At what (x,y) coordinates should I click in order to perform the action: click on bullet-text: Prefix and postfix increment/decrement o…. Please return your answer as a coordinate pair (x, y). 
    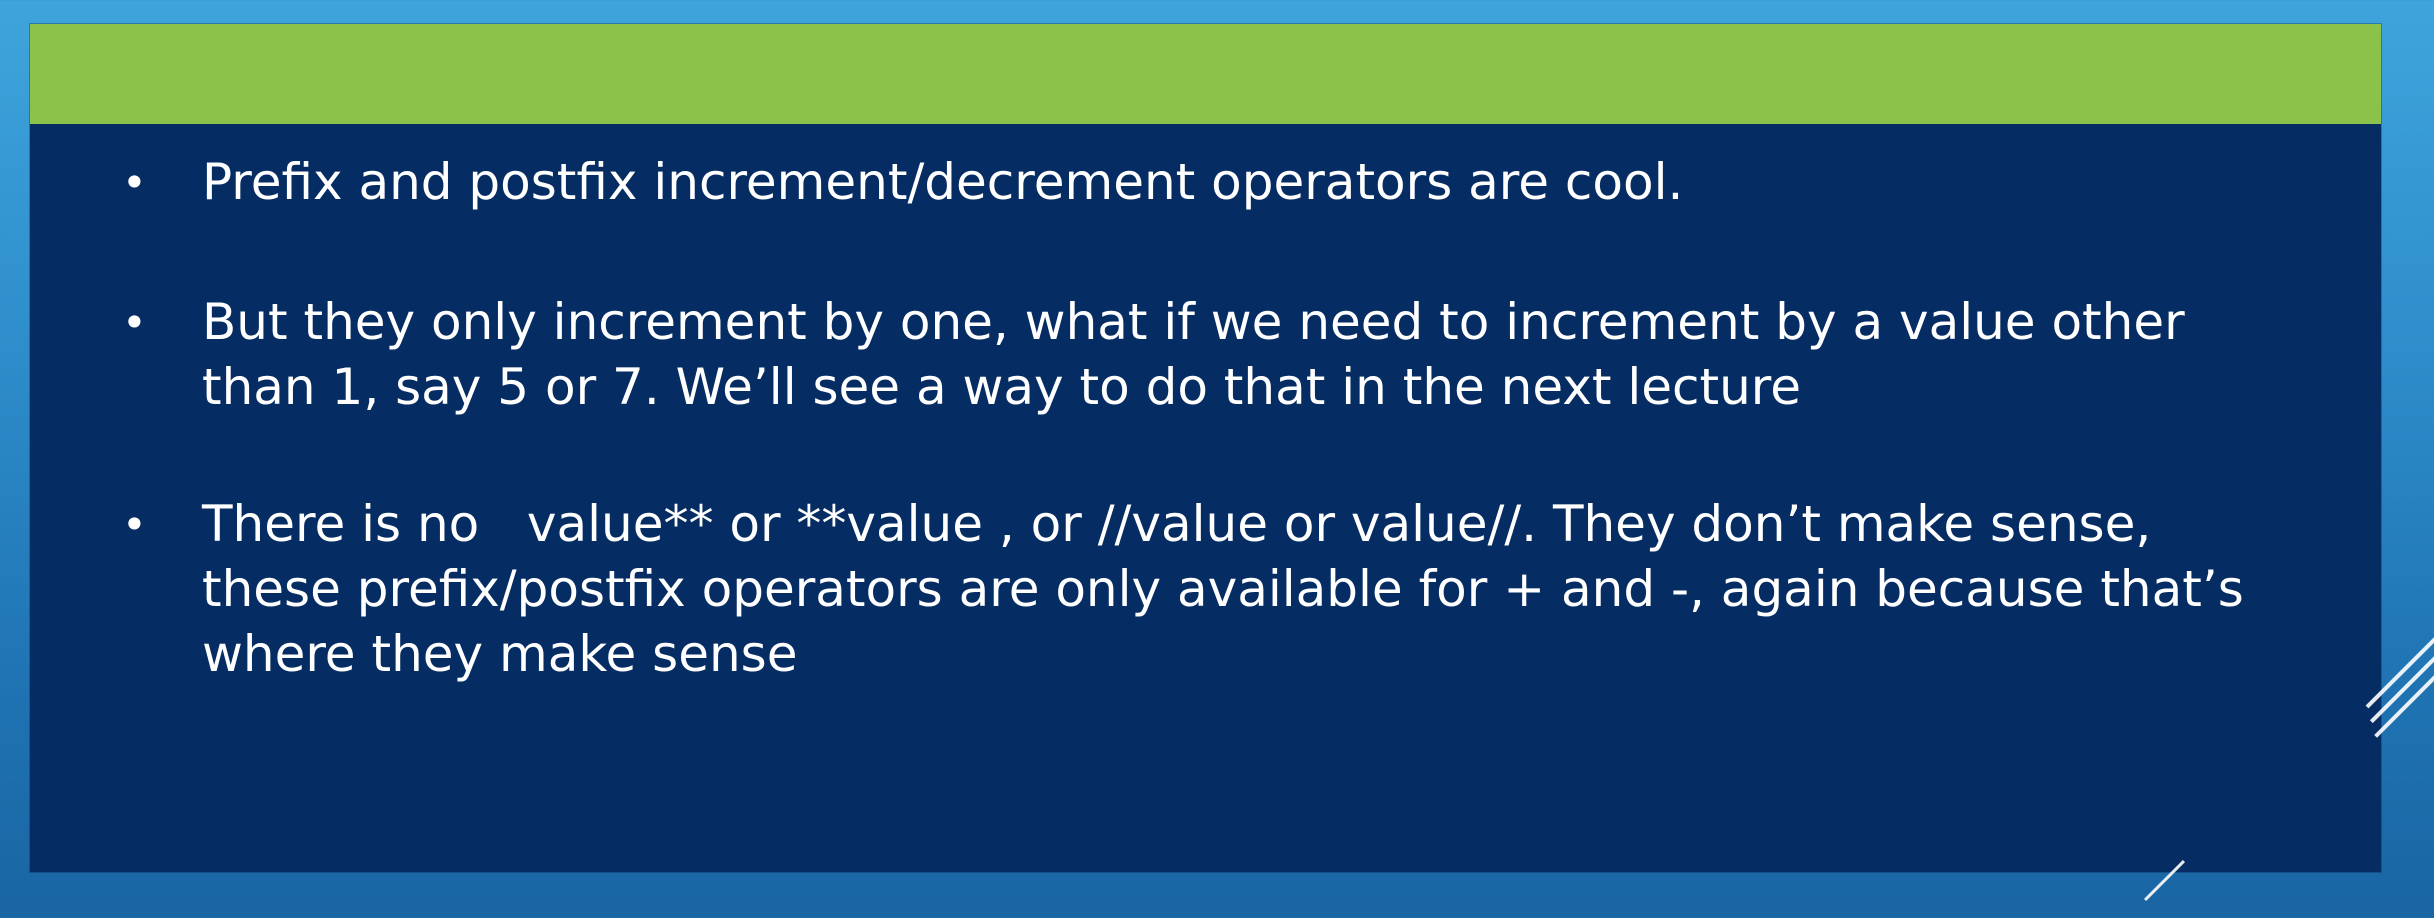
    Looking at the image, I should click on (943, 182).